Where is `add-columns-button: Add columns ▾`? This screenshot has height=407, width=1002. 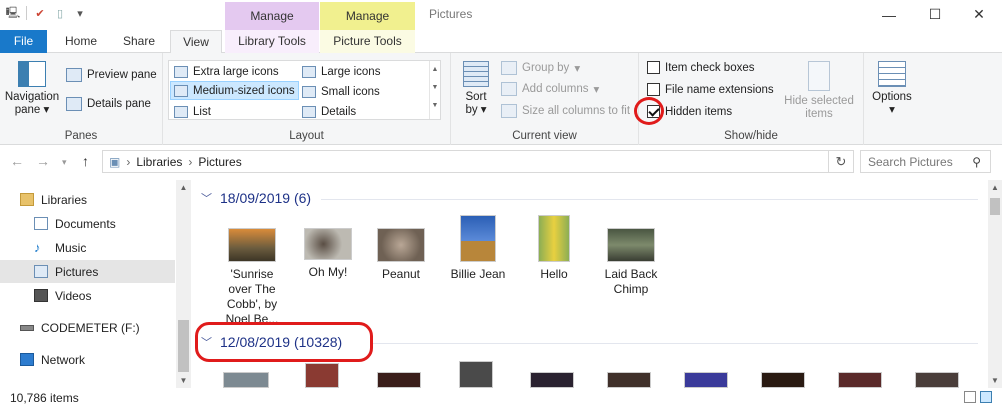 add-columns-button: Add columns ▾ is located at coordinates (550, 89).